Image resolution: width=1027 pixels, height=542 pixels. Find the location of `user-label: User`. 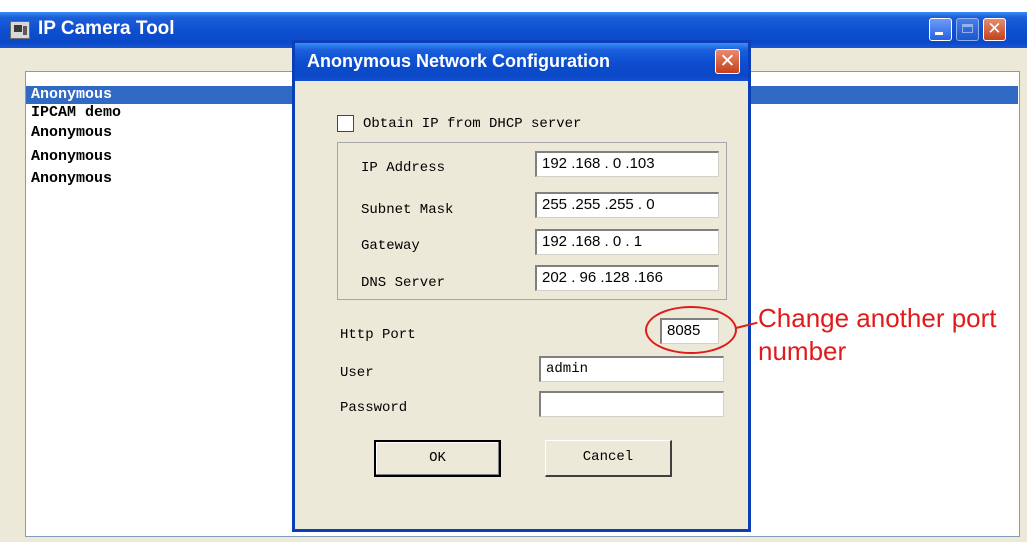

user-label: User is located at coordinates (357, 373).